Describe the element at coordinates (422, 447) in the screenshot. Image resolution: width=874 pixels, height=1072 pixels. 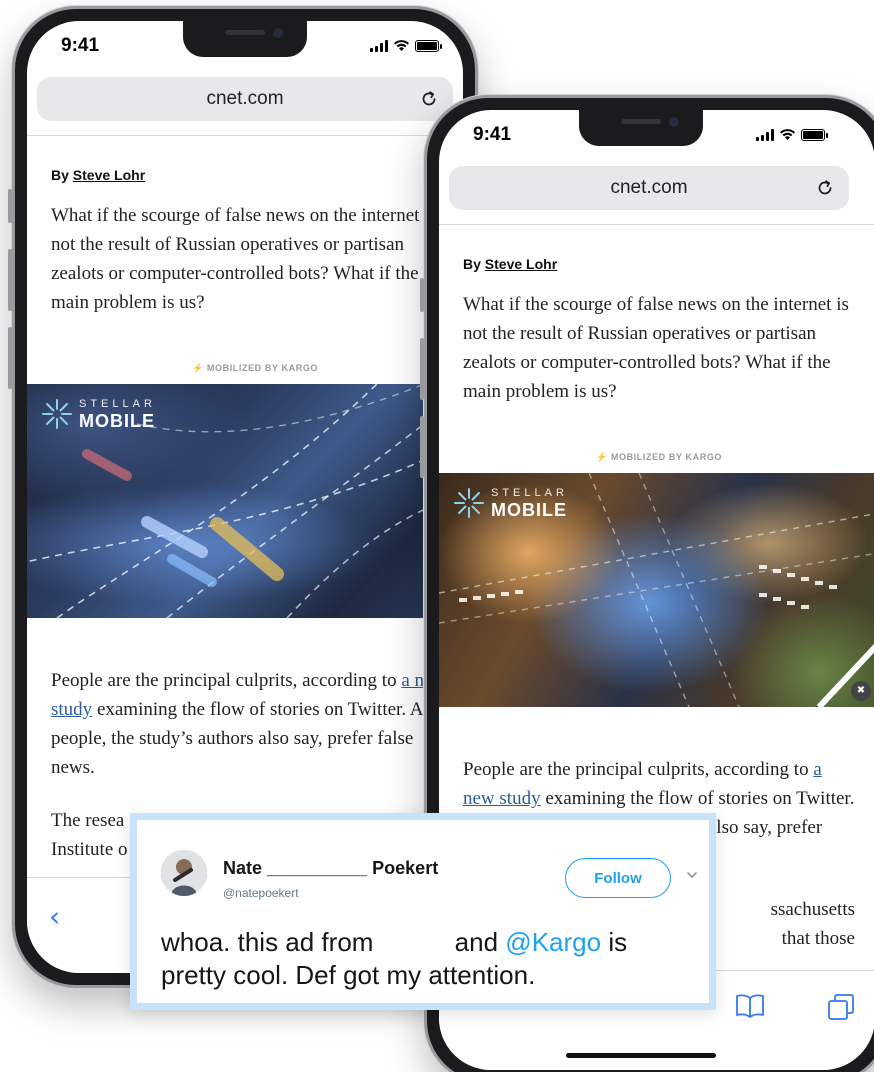
I see `volume-down-button-right` at that location.